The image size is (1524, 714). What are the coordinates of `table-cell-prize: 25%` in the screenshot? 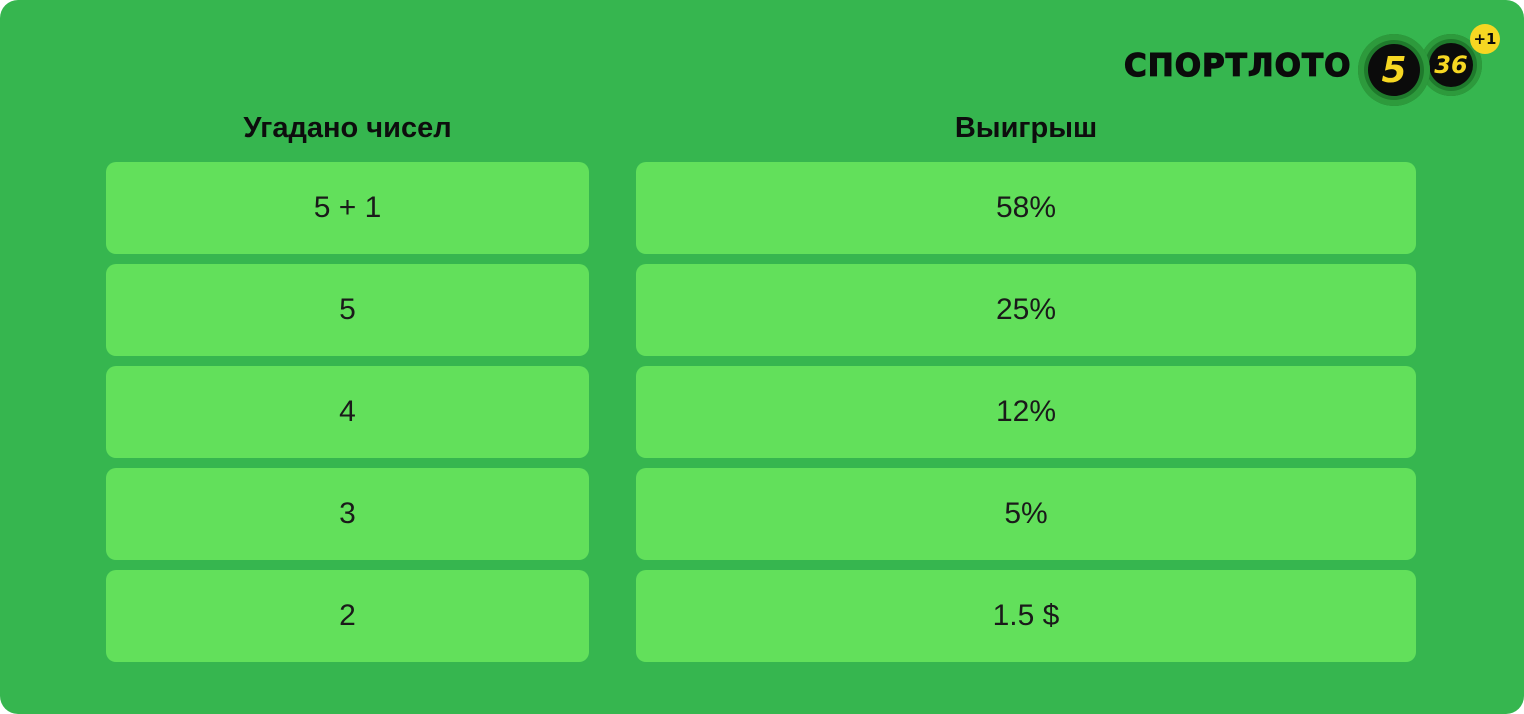 It's located at (1026, 310).